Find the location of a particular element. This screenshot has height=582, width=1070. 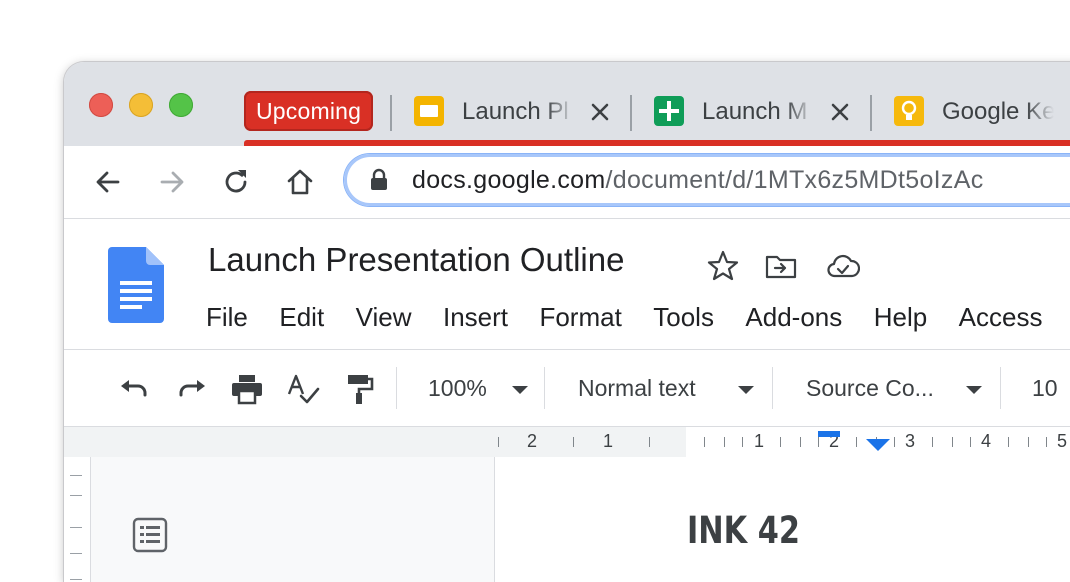

document-outline-icon is located at coordinates (150, 535).